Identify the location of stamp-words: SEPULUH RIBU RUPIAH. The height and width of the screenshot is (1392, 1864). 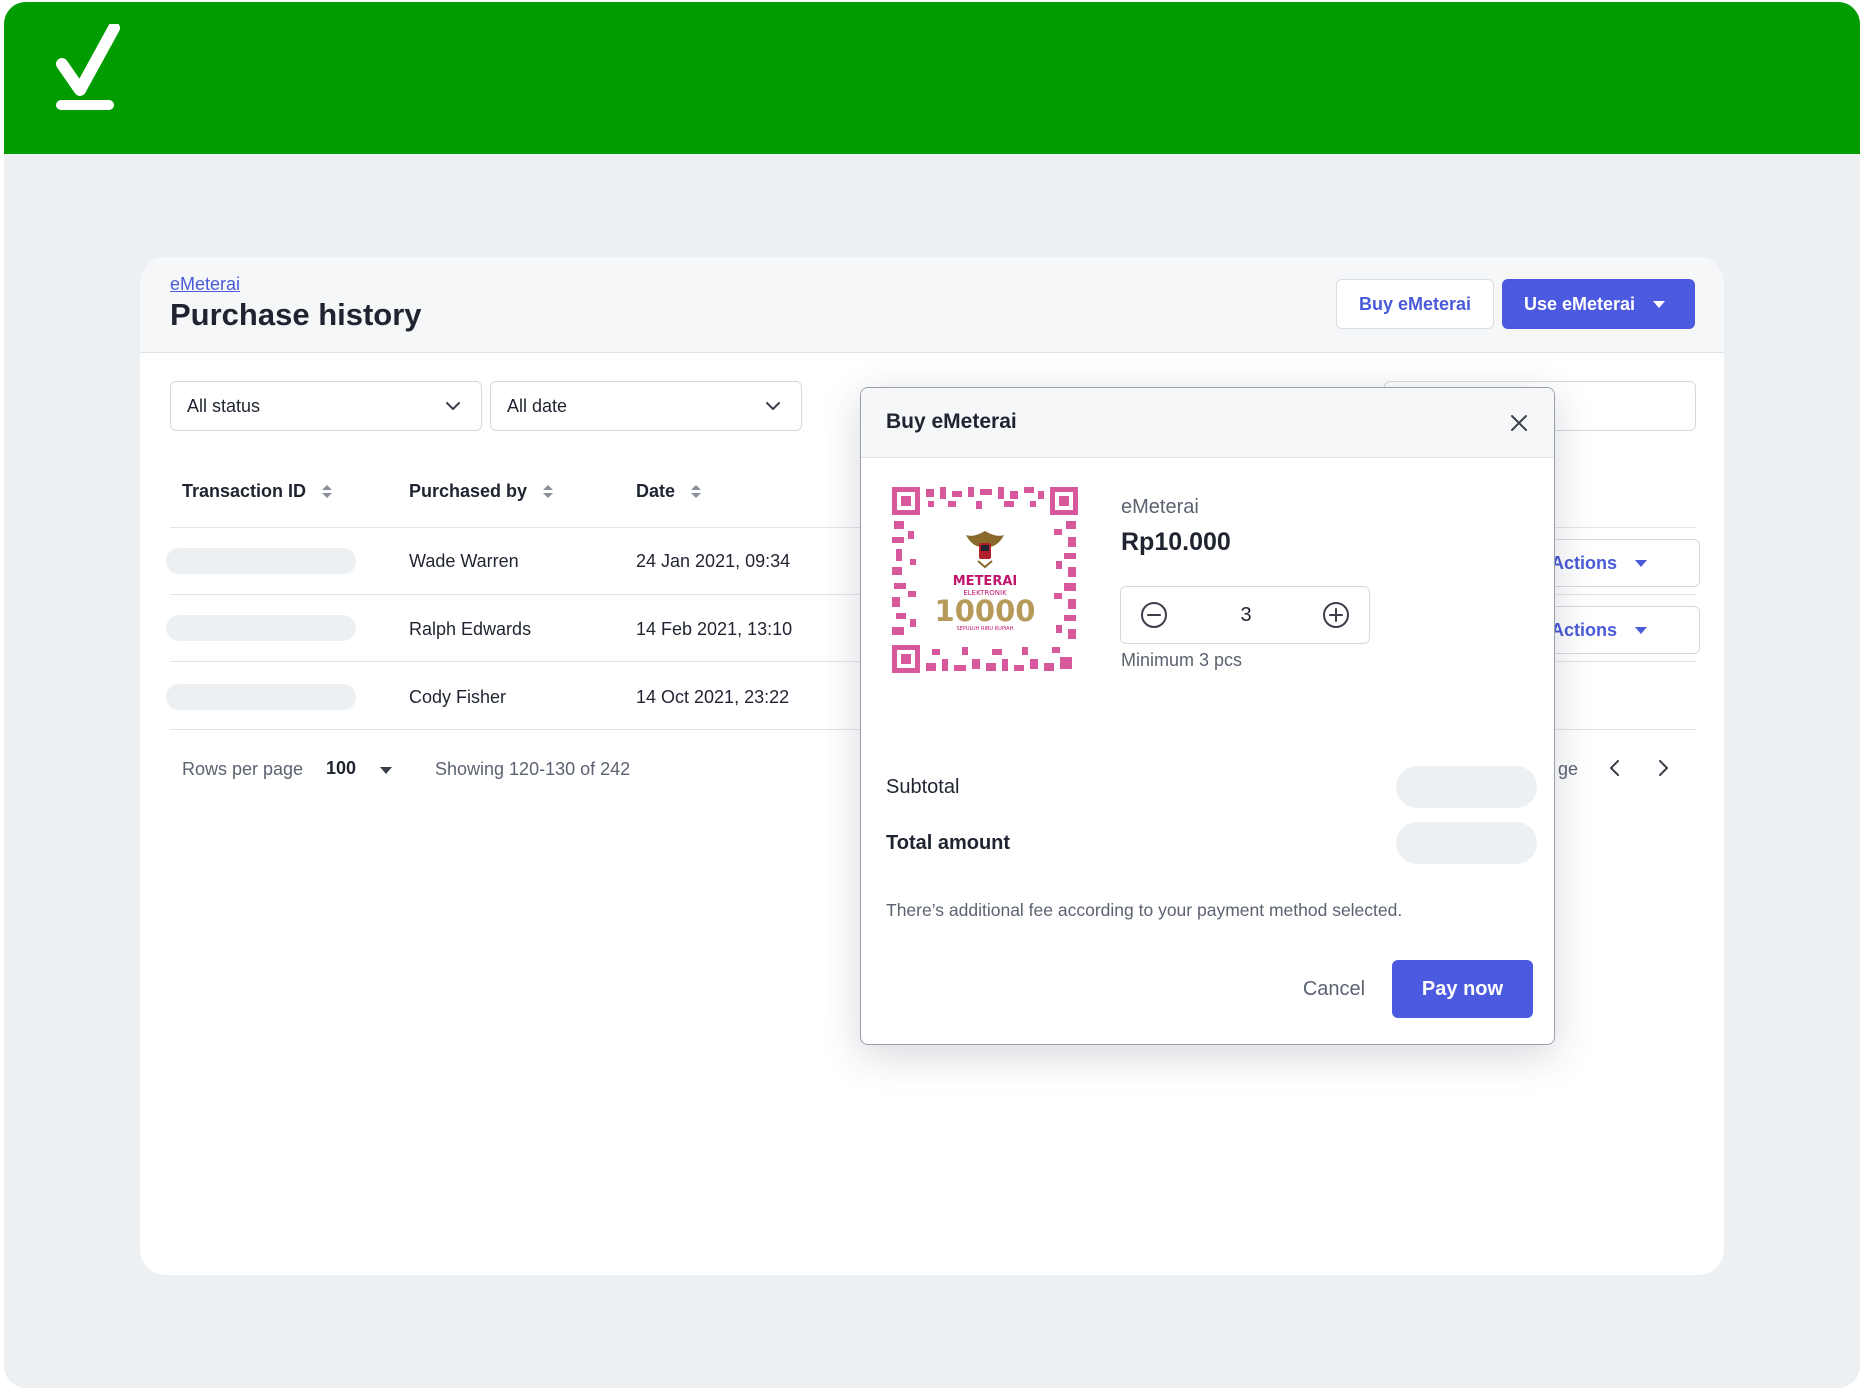
(985, 629).